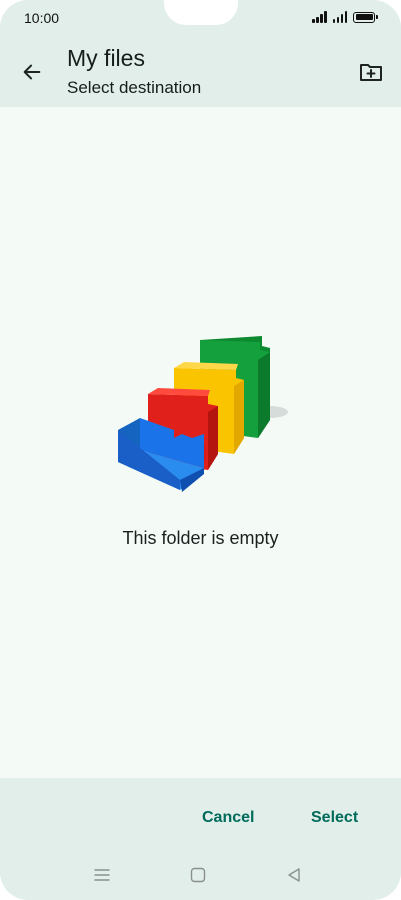 The height and width of the screenshot is (900, 401). I want to click on home-button, so click(198, 875).